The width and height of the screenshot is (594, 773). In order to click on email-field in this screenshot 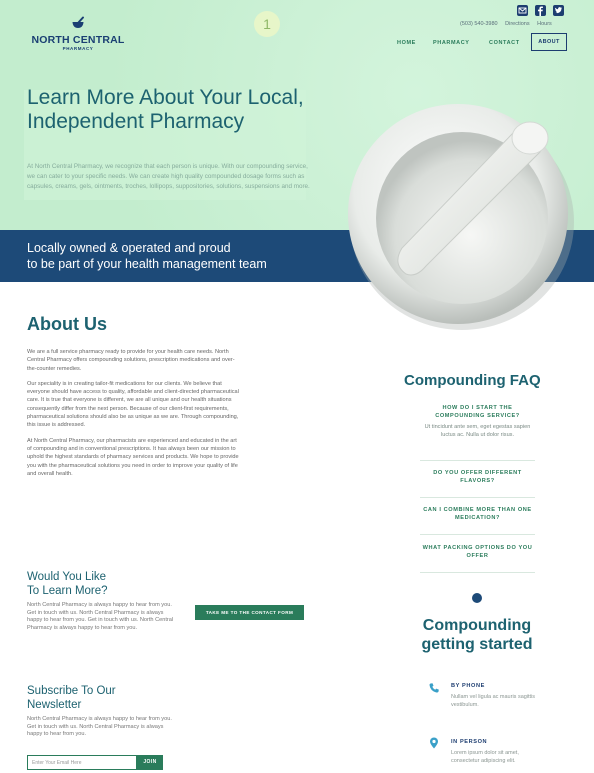, I will do `click(82, 762)`.